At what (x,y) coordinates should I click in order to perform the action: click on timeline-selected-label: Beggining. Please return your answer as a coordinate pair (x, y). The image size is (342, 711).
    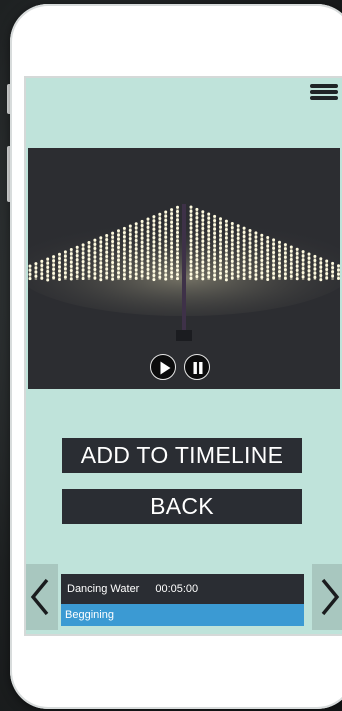
    Looking at the image, I should click on (182, 615).